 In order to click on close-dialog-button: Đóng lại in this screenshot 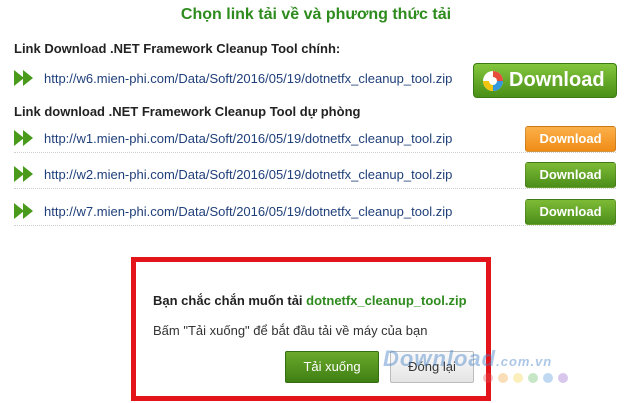, I will do `click(432, 367)`.